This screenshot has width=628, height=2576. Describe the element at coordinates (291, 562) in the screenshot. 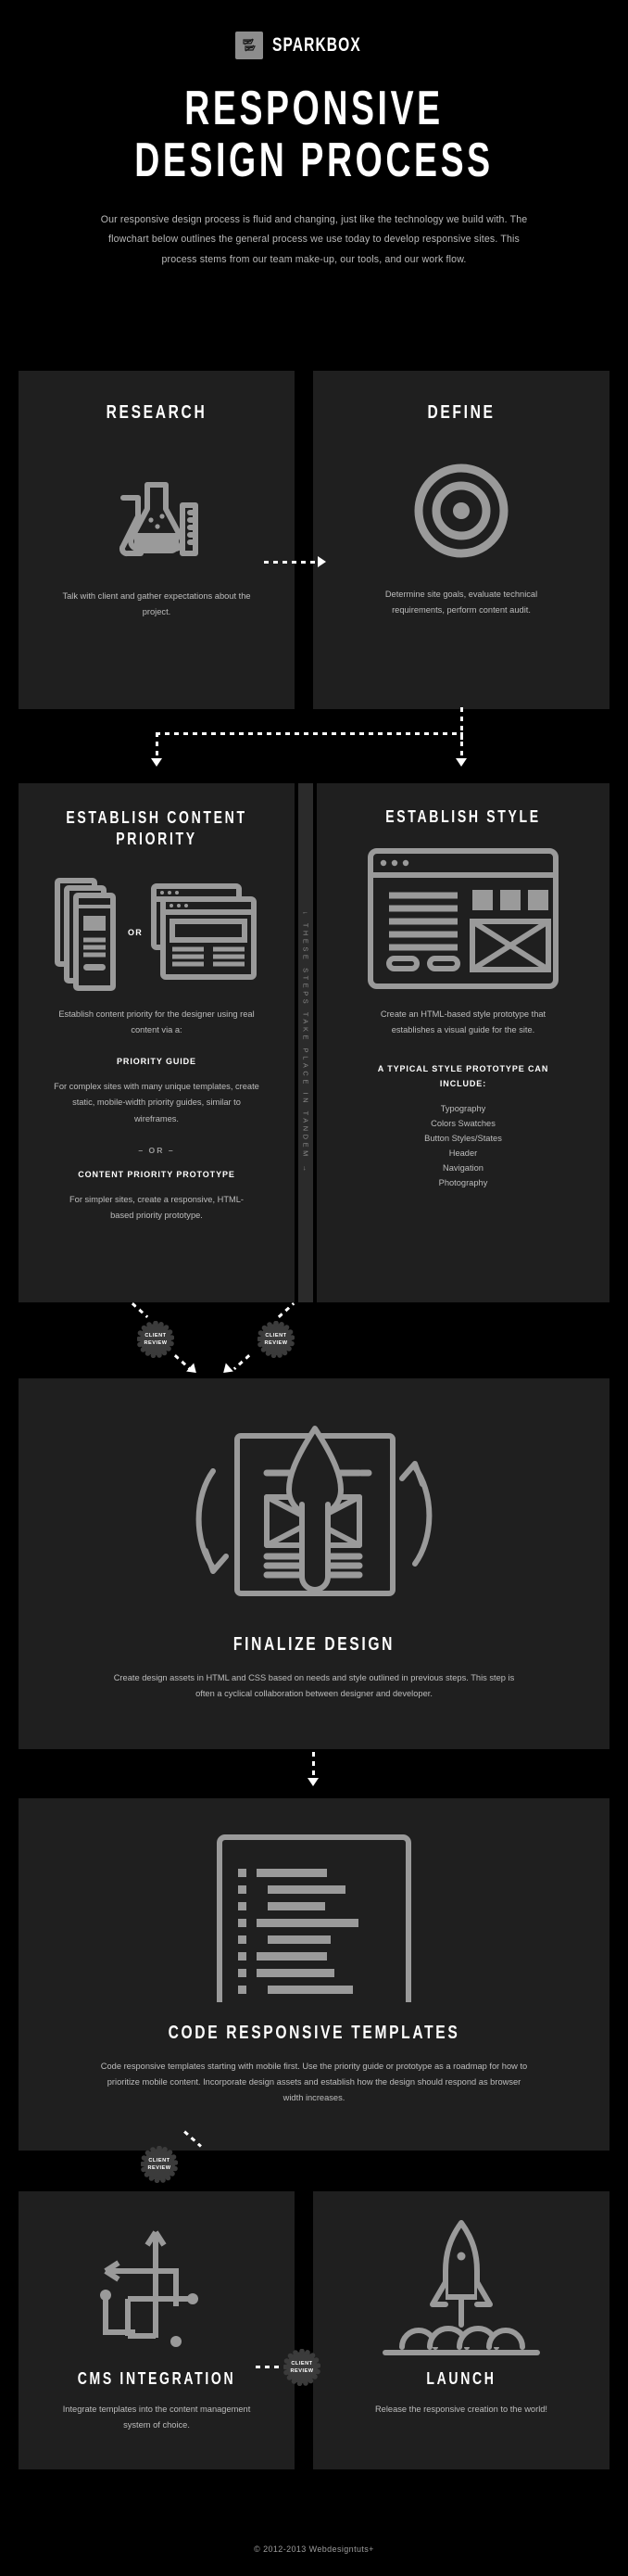

I see `connector-research-to-define` at that location.